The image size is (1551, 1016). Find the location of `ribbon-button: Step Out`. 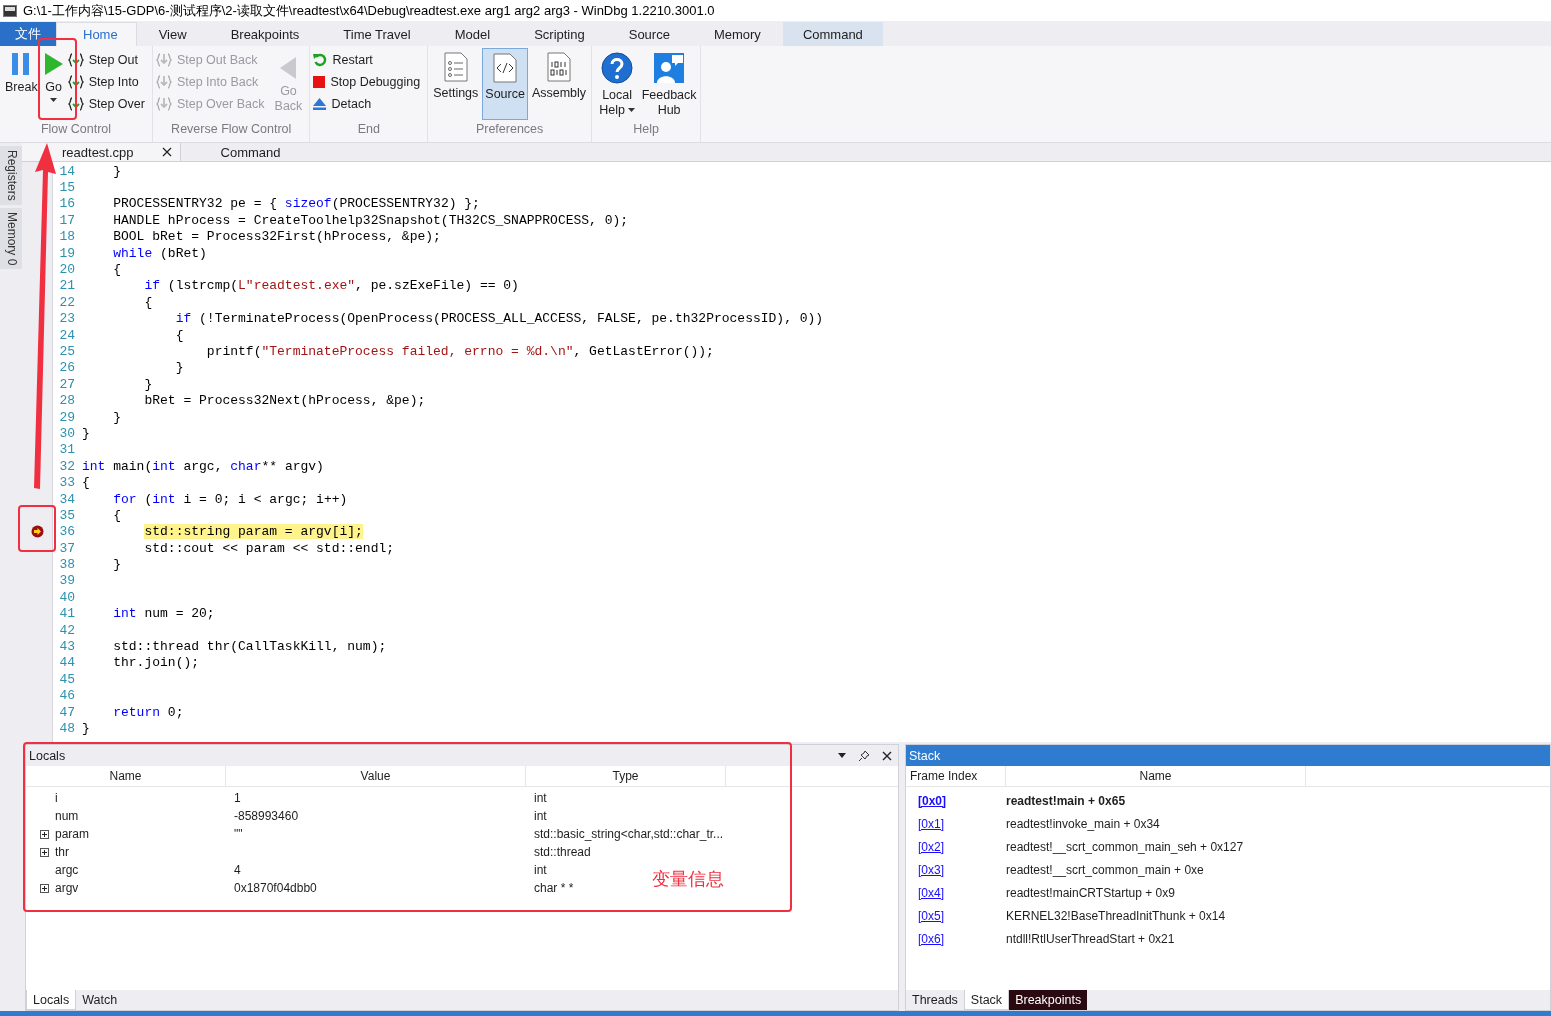

ribbon-button: Step Out is located at coordinates (108, 60).